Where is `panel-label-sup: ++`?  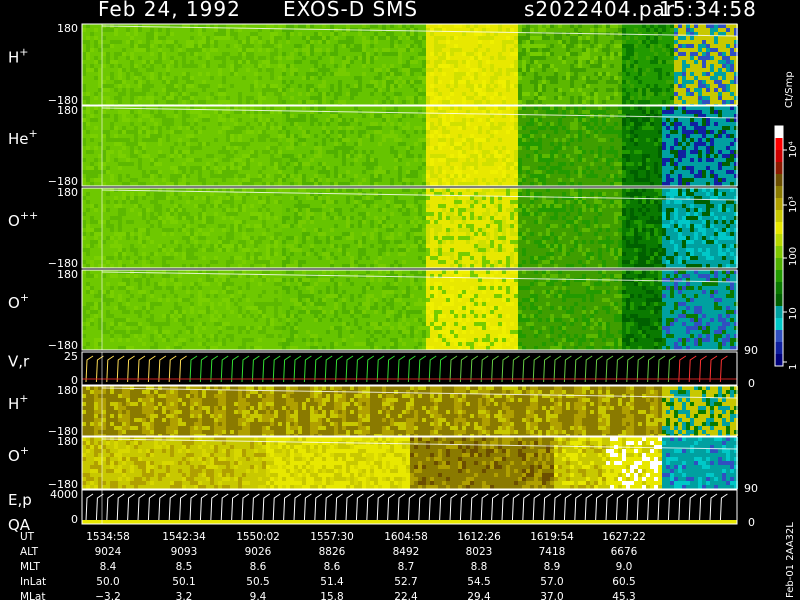
panel-label-sup: ++ is located at coordinates (29, 215).